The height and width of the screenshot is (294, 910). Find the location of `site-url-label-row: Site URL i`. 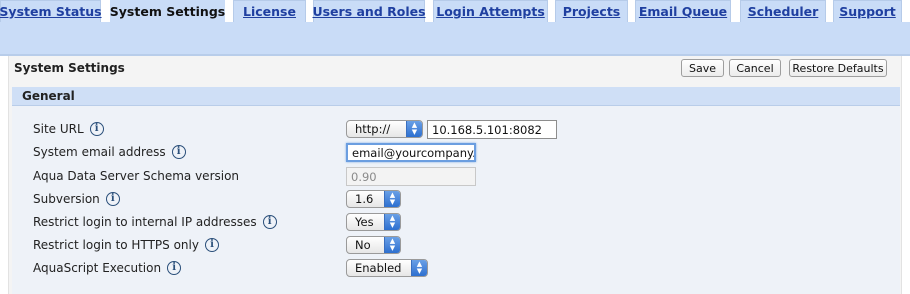

site-url-label-row: Site URL i is located at coordinates (68, 129).